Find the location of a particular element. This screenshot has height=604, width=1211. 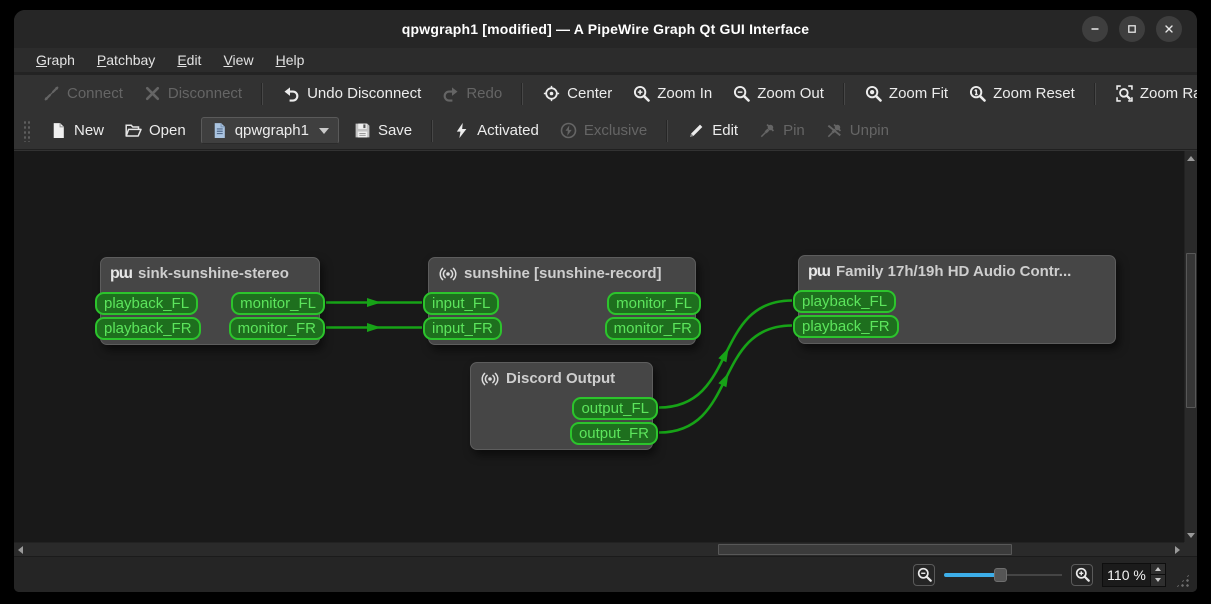

zoom-fit-button: Zoom Fit is located at coordinates (906, 93).